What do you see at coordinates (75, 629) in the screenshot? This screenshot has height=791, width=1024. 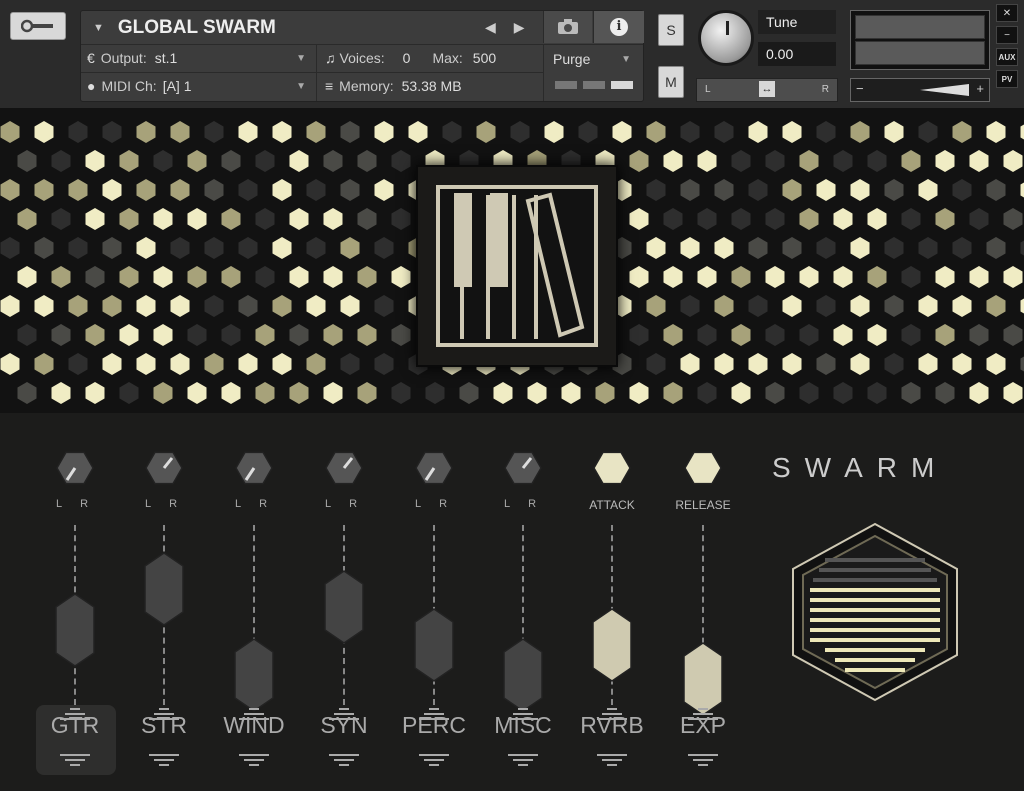 I see `gtr-fader` at bounding box center [75, 629].